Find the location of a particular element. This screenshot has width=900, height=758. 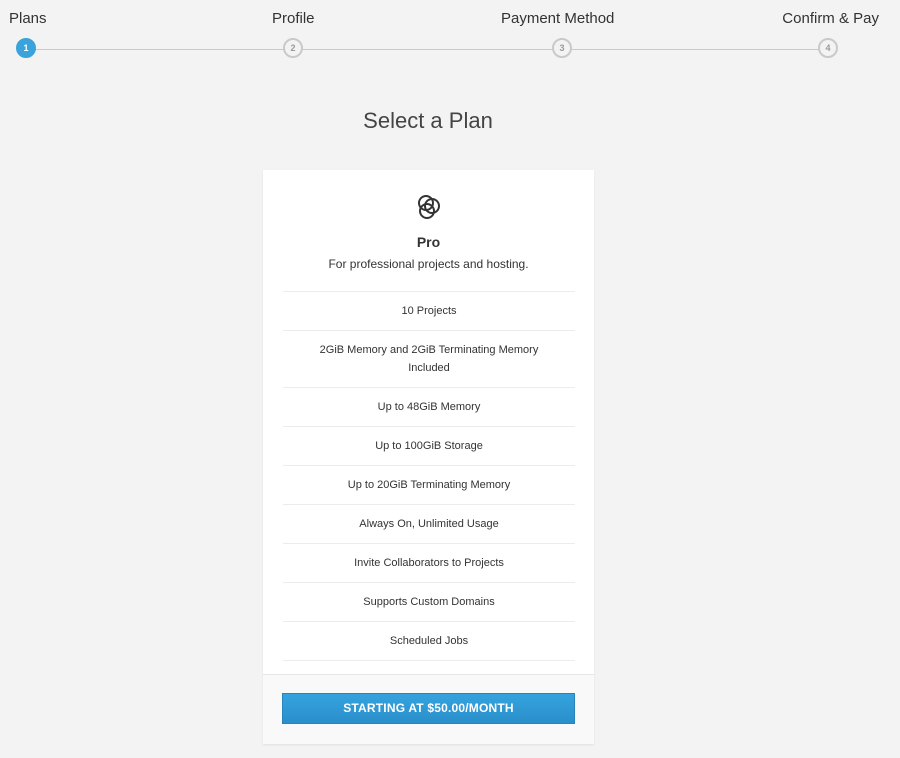

step-indicator-4: 4 is located at coordinates (828, 48).